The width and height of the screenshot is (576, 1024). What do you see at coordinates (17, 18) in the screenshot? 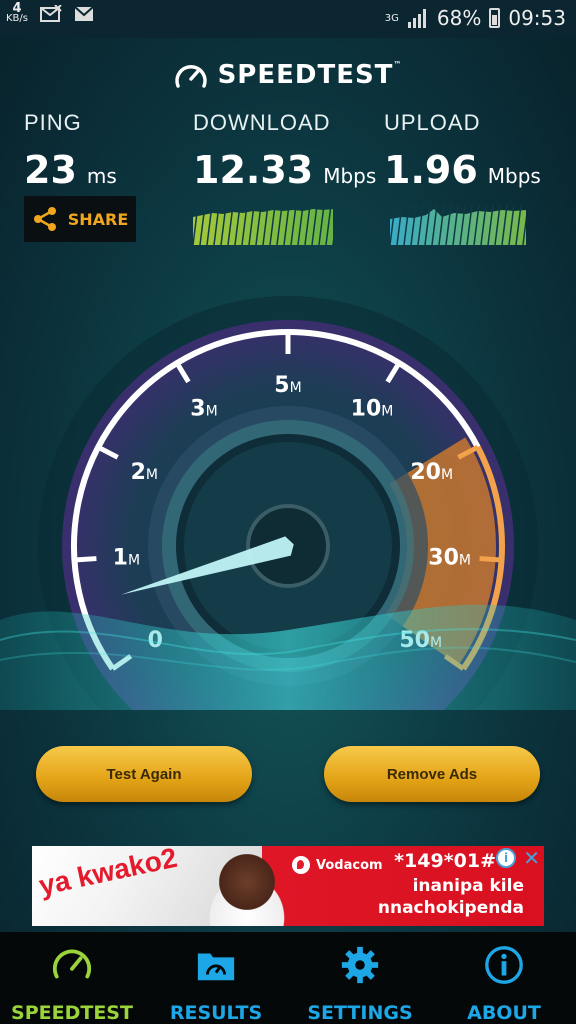
I see `network-speed-unit: KB/s` at bounding box center [17, 18].